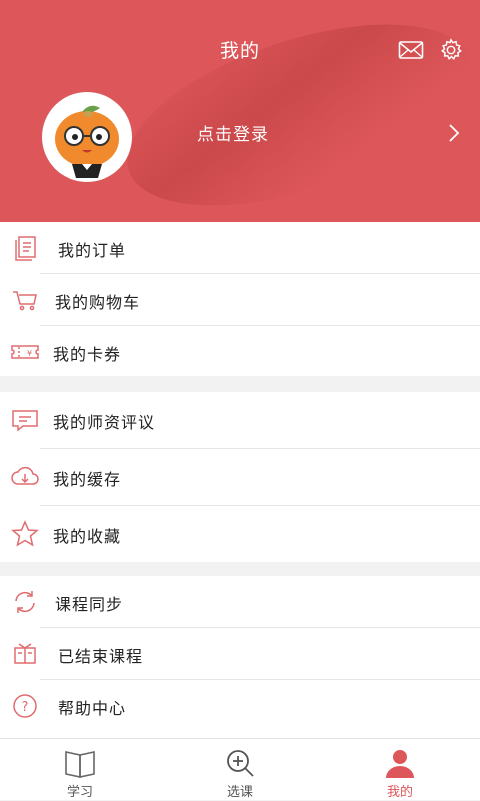  What do you see at coordinates (400, 764) in the screenshot?
I see `user-icon` at bounding box center [400, 764].